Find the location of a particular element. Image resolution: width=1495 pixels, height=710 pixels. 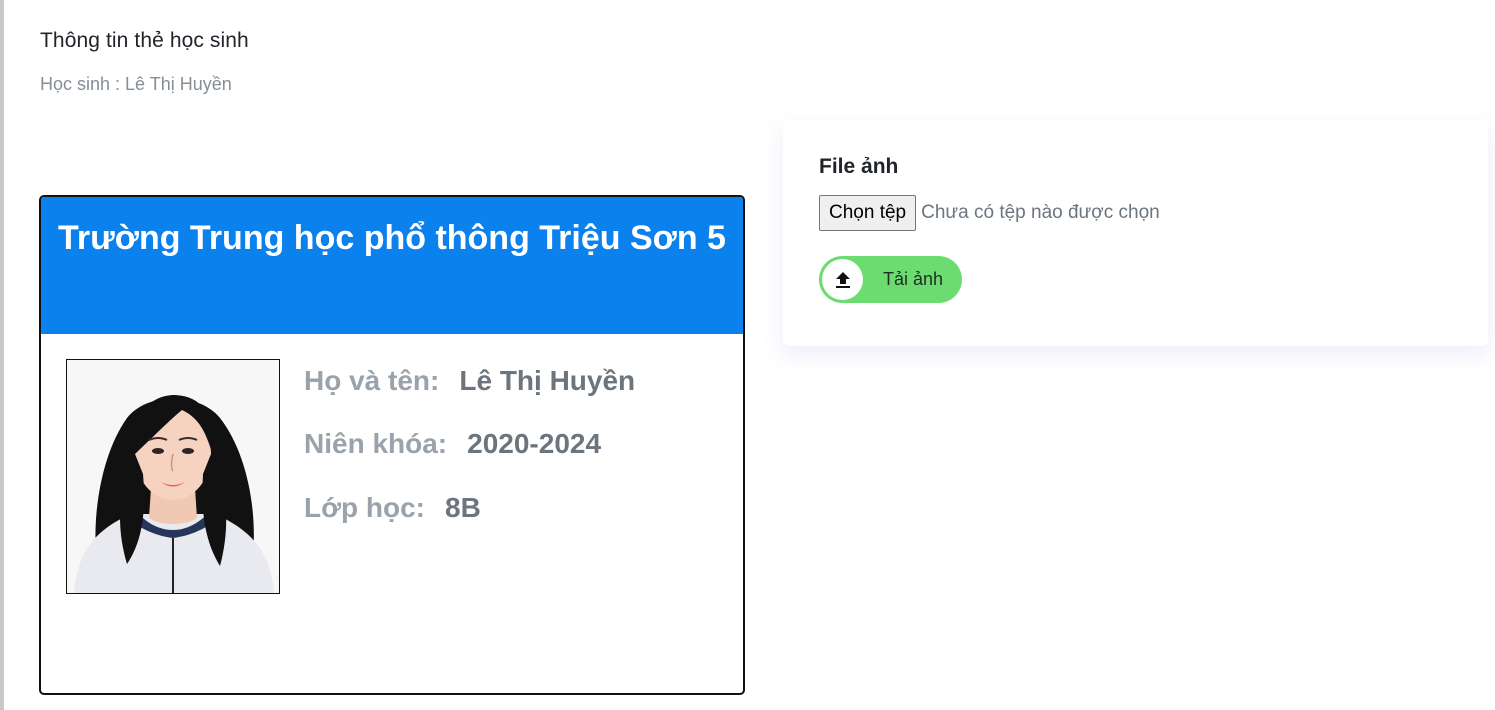

upload-icon is located at coordinates (842, 279).